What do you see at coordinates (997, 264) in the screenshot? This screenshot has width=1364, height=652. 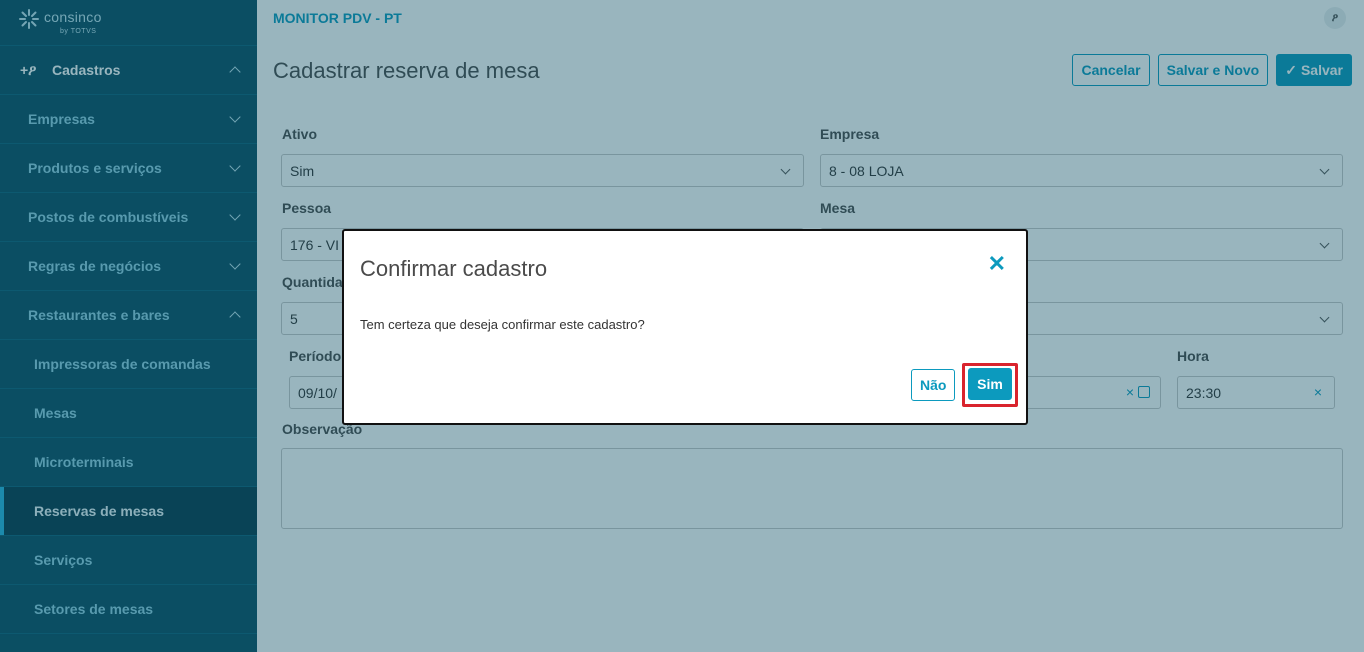 I see `close-icon: ✕` at bounding box center [997, 264].